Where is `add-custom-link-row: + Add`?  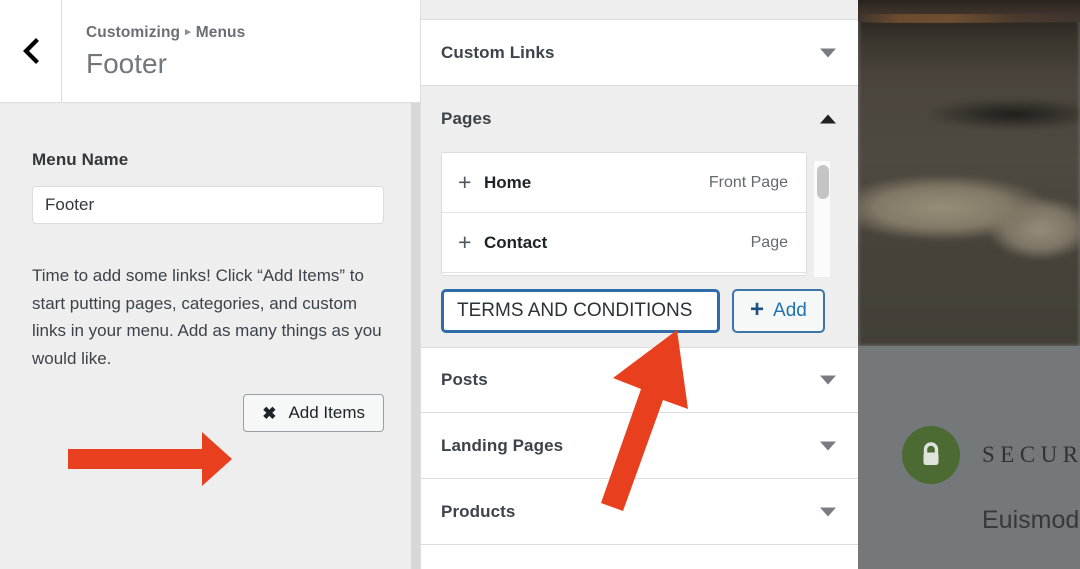 add-custom-link-row: + Add is located at coordinates (639, 311).